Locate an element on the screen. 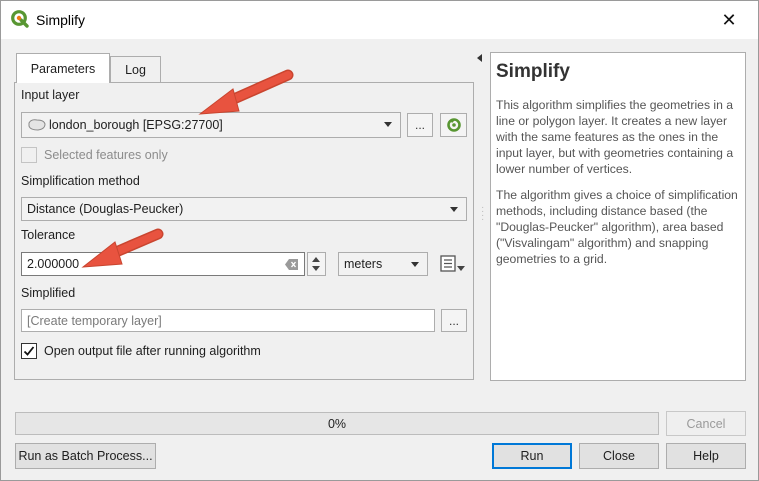  tolerance-unit-value: meters is located at coordinates (363, 264).